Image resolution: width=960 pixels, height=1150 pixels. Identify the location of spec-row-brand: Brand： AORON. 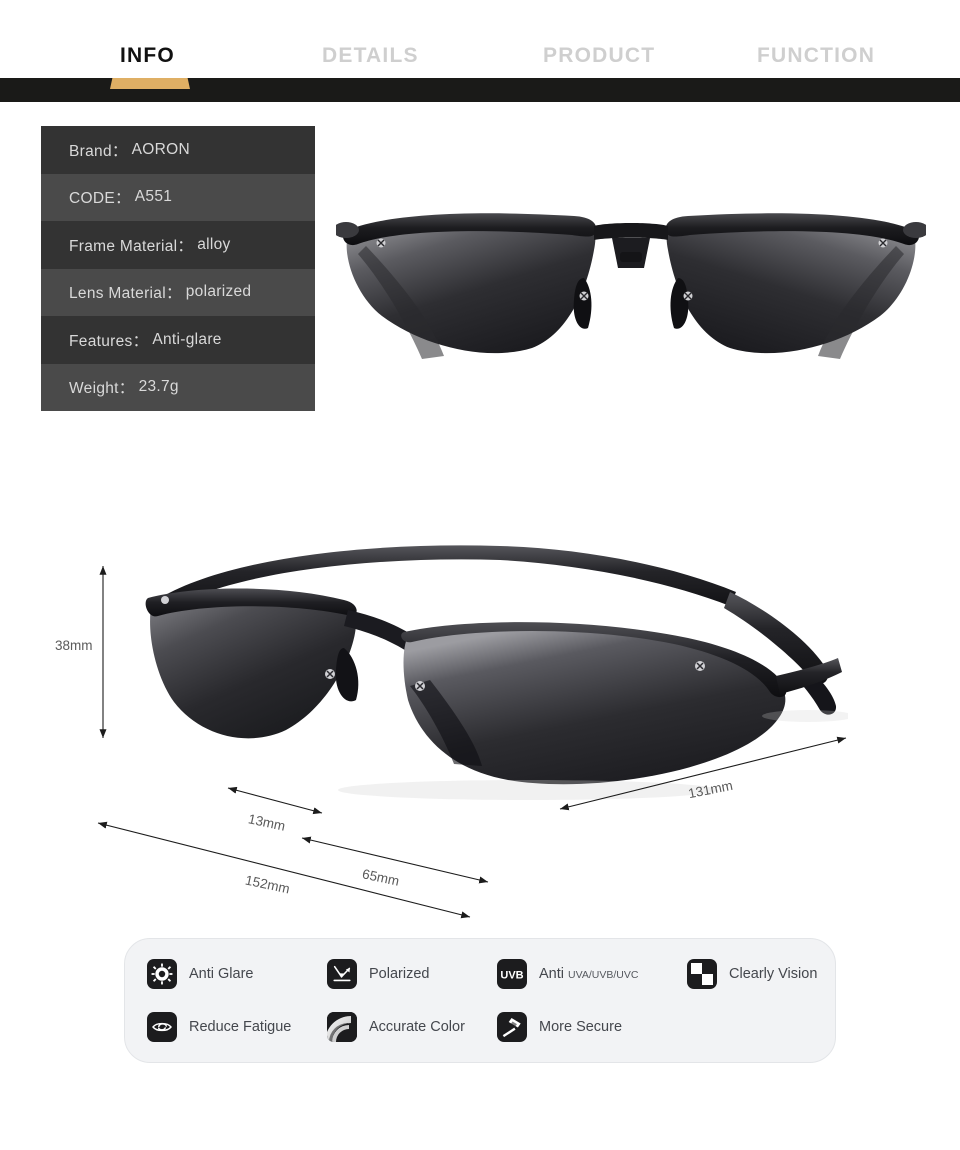
(178, 150).